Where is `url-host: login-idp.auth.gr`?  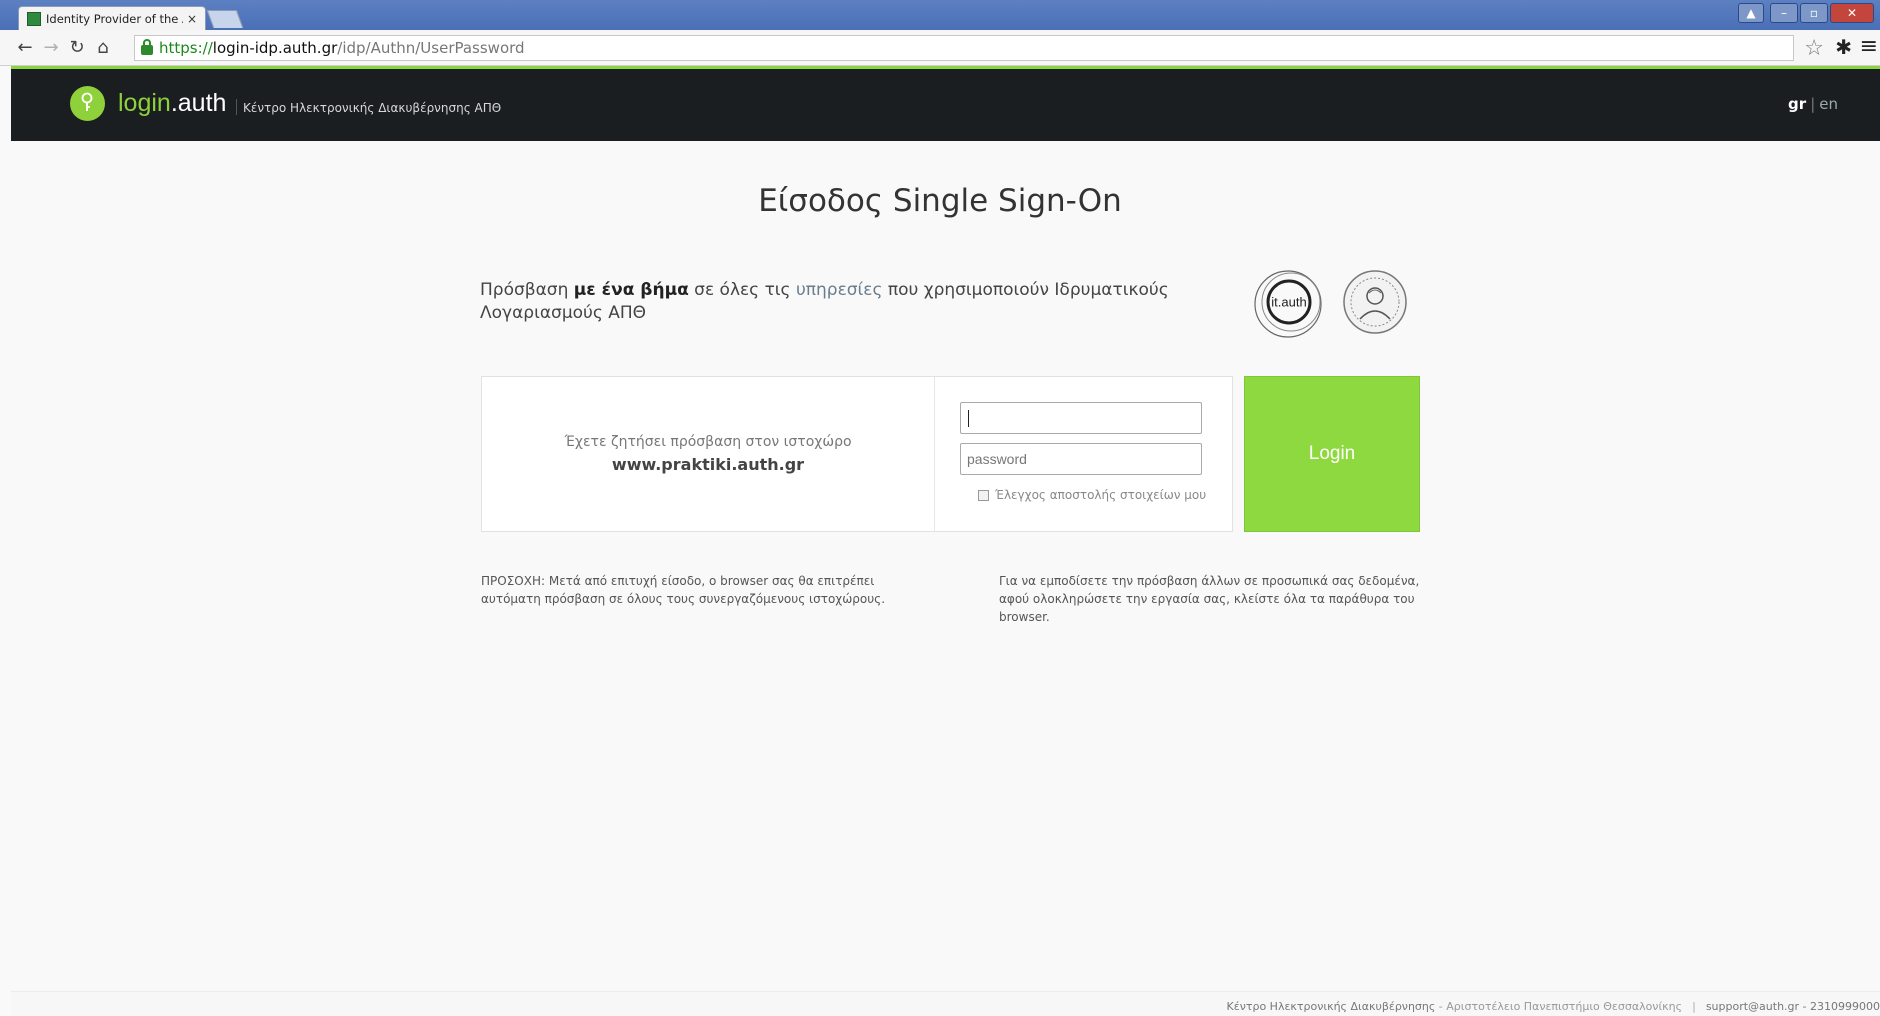
url-host: login-idp.auth.gr is located at coordinates (275, 48).